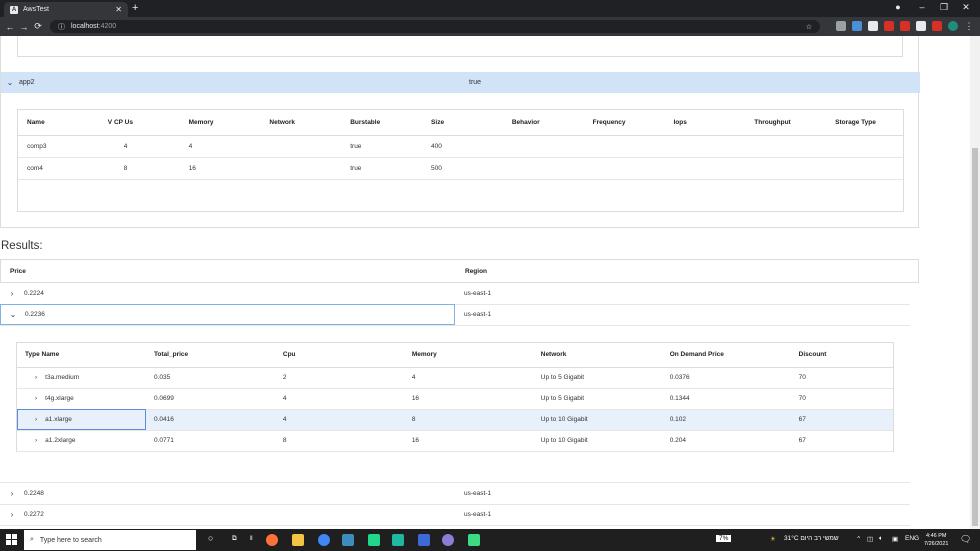 This screenshot has height=551, width=980. I want to click on column-header: Frequency, so click(624, 123).